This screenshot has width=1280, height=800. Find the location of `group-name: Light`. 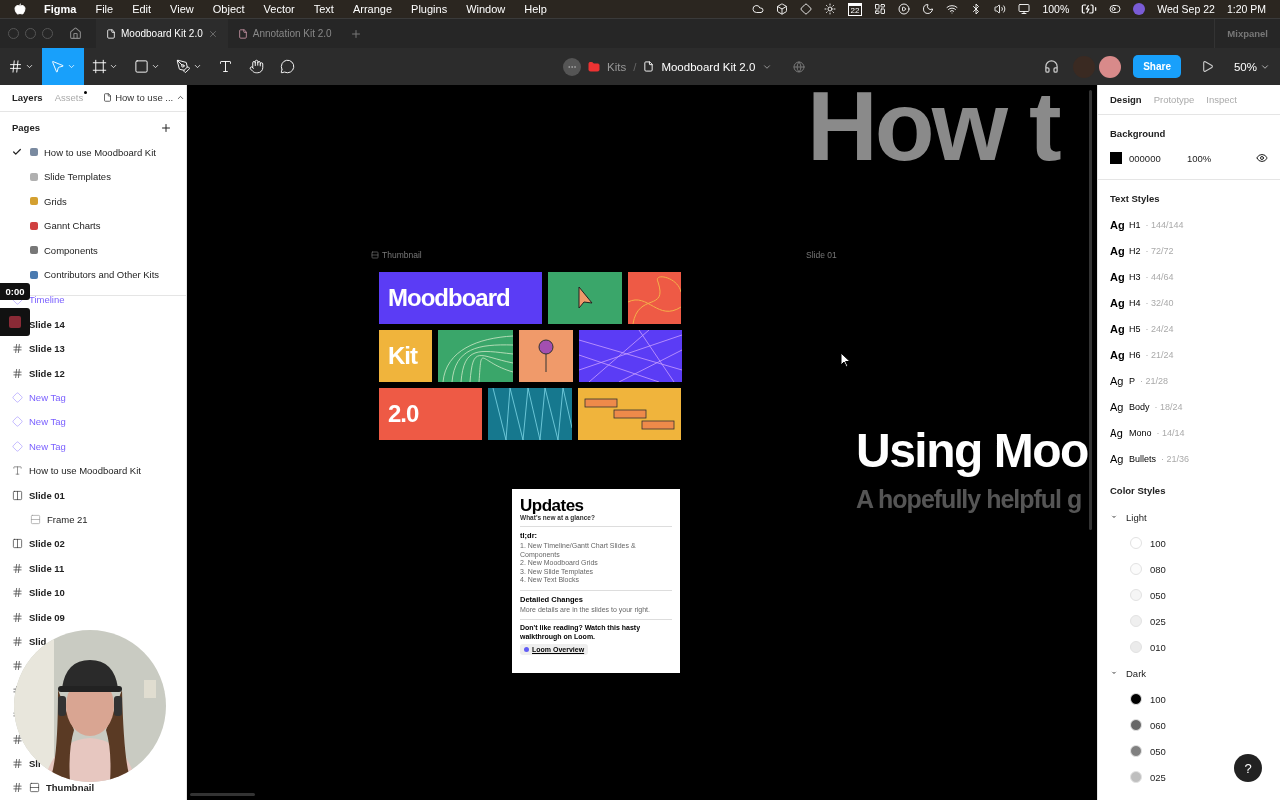

group-name: Light is located at coordinates (1136, 517).